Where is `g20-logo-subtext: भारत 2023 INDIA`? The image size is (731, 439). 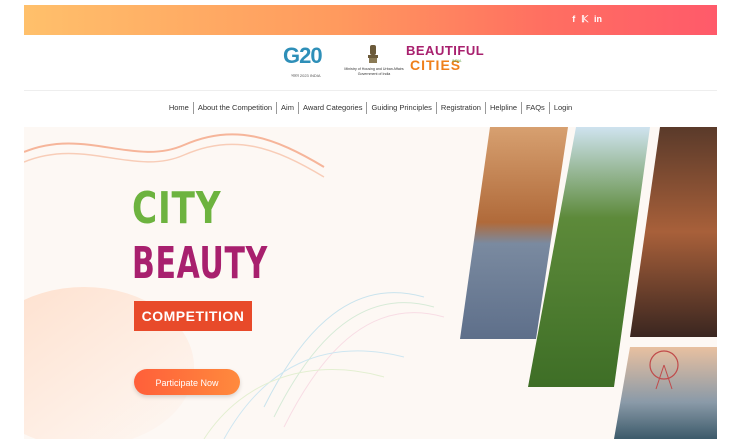
g20-logo-subtext: भारत 2023 INDIA is located at coordinates (306, 75).